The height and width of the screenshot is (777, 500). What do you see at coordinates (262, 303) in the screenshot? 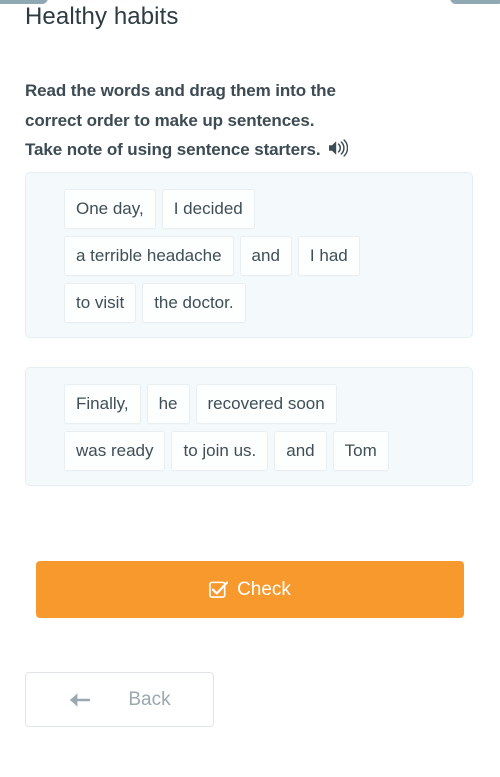
I see `chip-row: to visit the doctor.` at bounding box center [262, 303].